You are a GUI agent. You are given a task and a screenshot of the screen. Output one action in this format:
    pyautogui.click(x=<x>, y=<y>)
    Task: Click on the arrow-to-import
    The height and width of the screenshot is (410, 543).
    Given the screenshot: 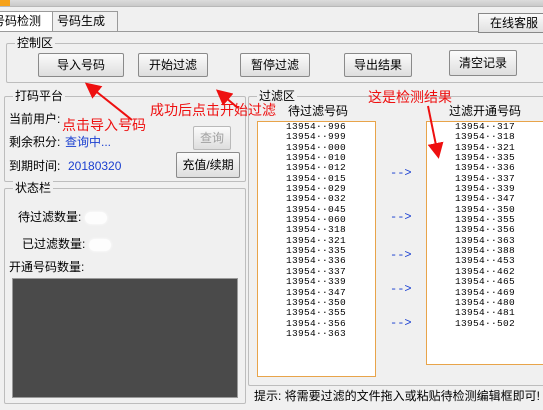 What is the action you would take?
    pyautogui.click(x=108, y=101)
    